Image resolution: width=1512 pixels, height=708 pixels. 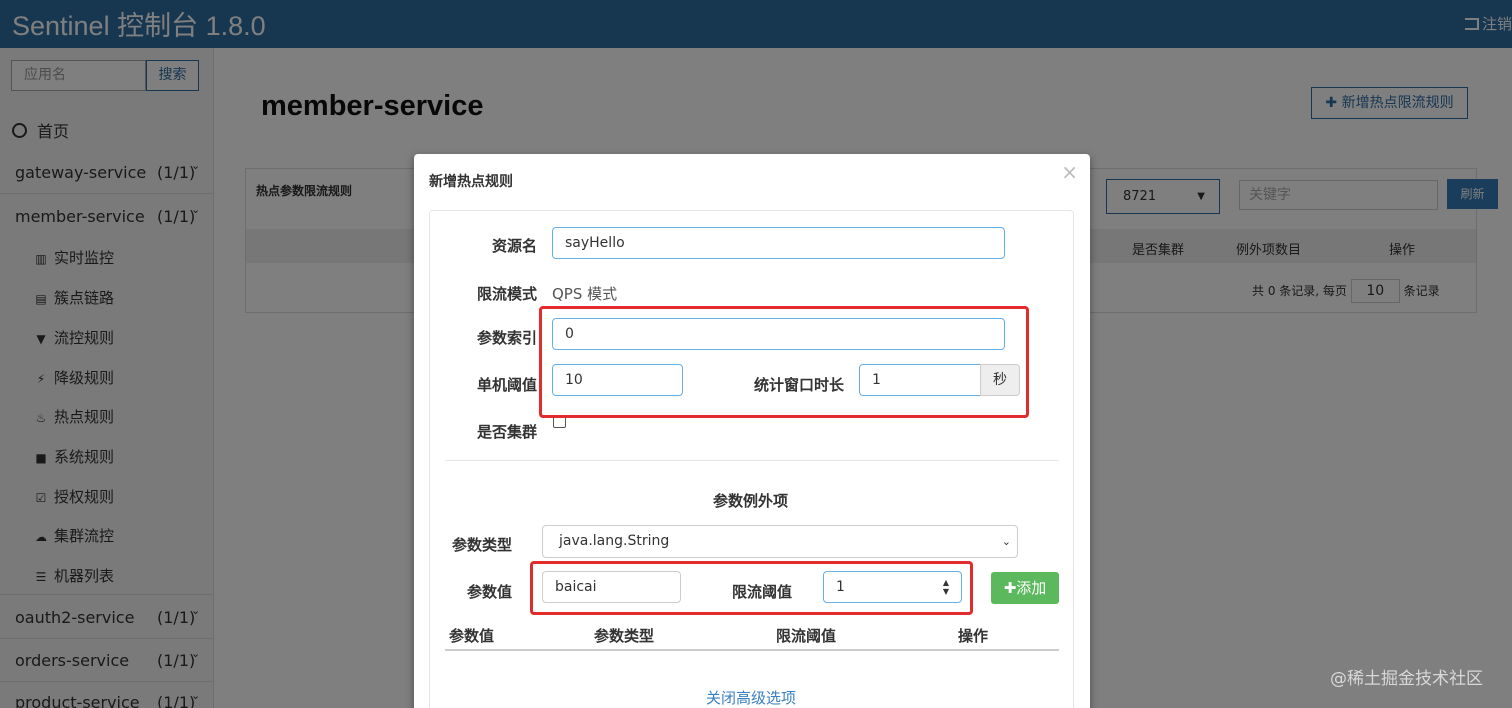 What do you see at coordinates (471, 182) in the screenshot?
I see `modal-title: 新增热点规则` at bounding box center [471, 182].